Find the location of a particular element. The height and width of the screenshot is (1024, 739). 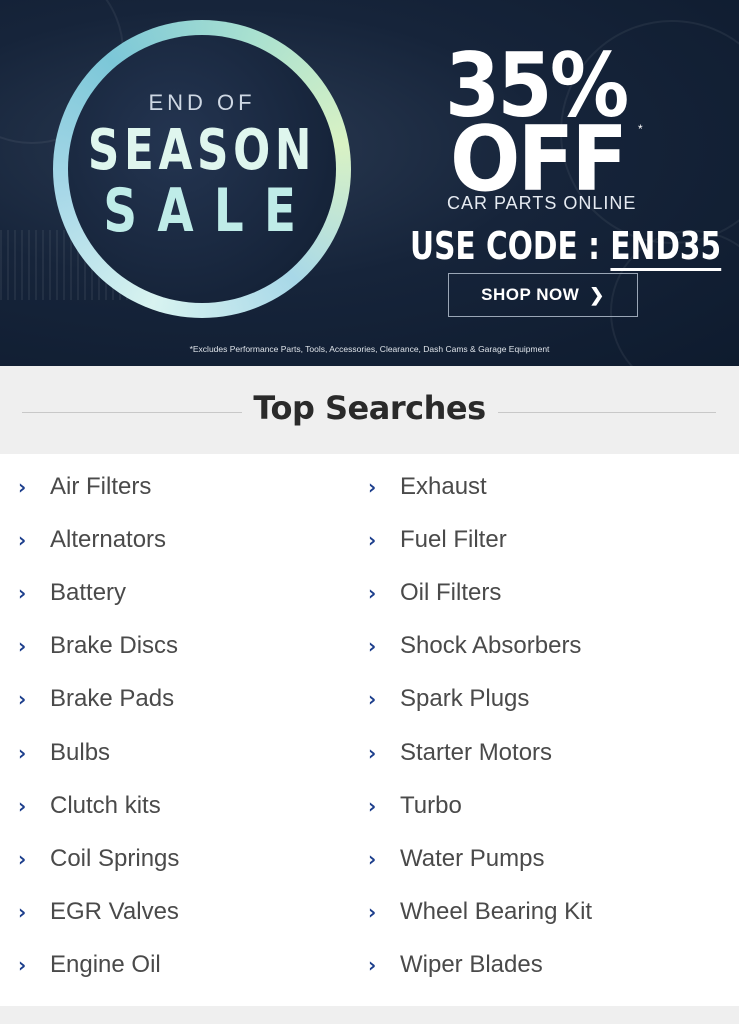

code-prefix: USE CODE : is located at coordinates (505, 246).